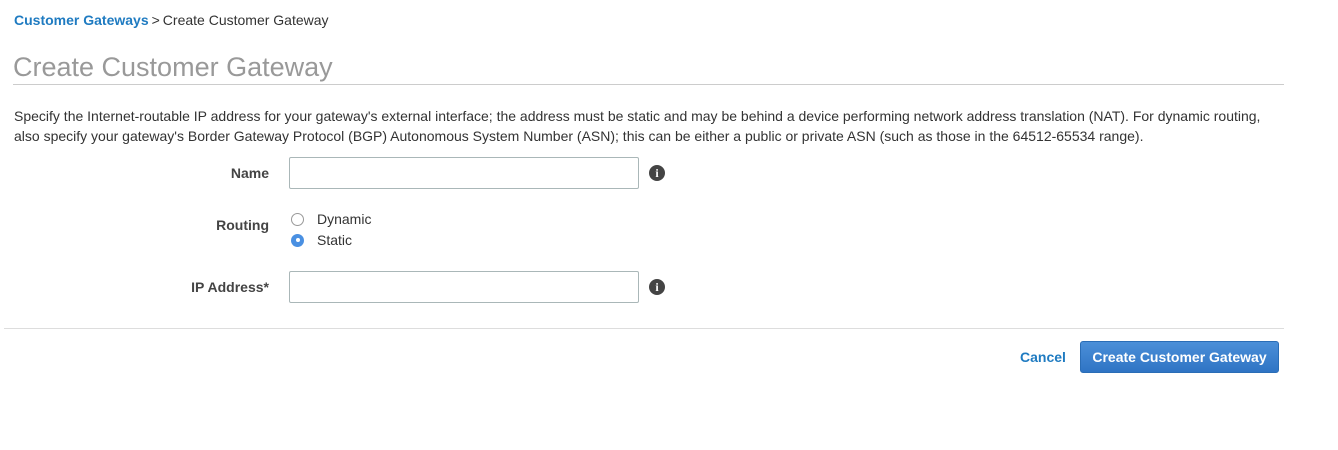 The width and height of the screenshot is (1338, 450). What do you see at coordinates (249, 173) in the screenshot?
I see `name-label: Name` at bounding box center [249, 173].